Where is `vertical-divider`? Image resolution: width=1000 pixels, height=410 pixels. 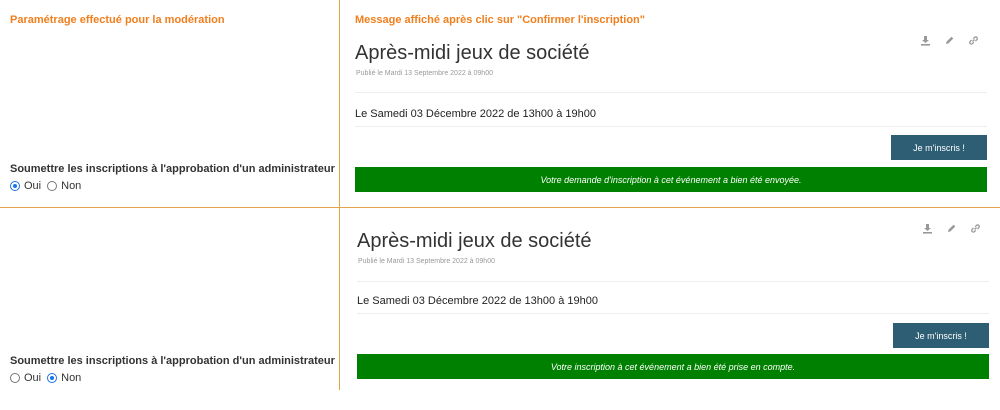 vertical-divider is located at coordinates (339, 195).